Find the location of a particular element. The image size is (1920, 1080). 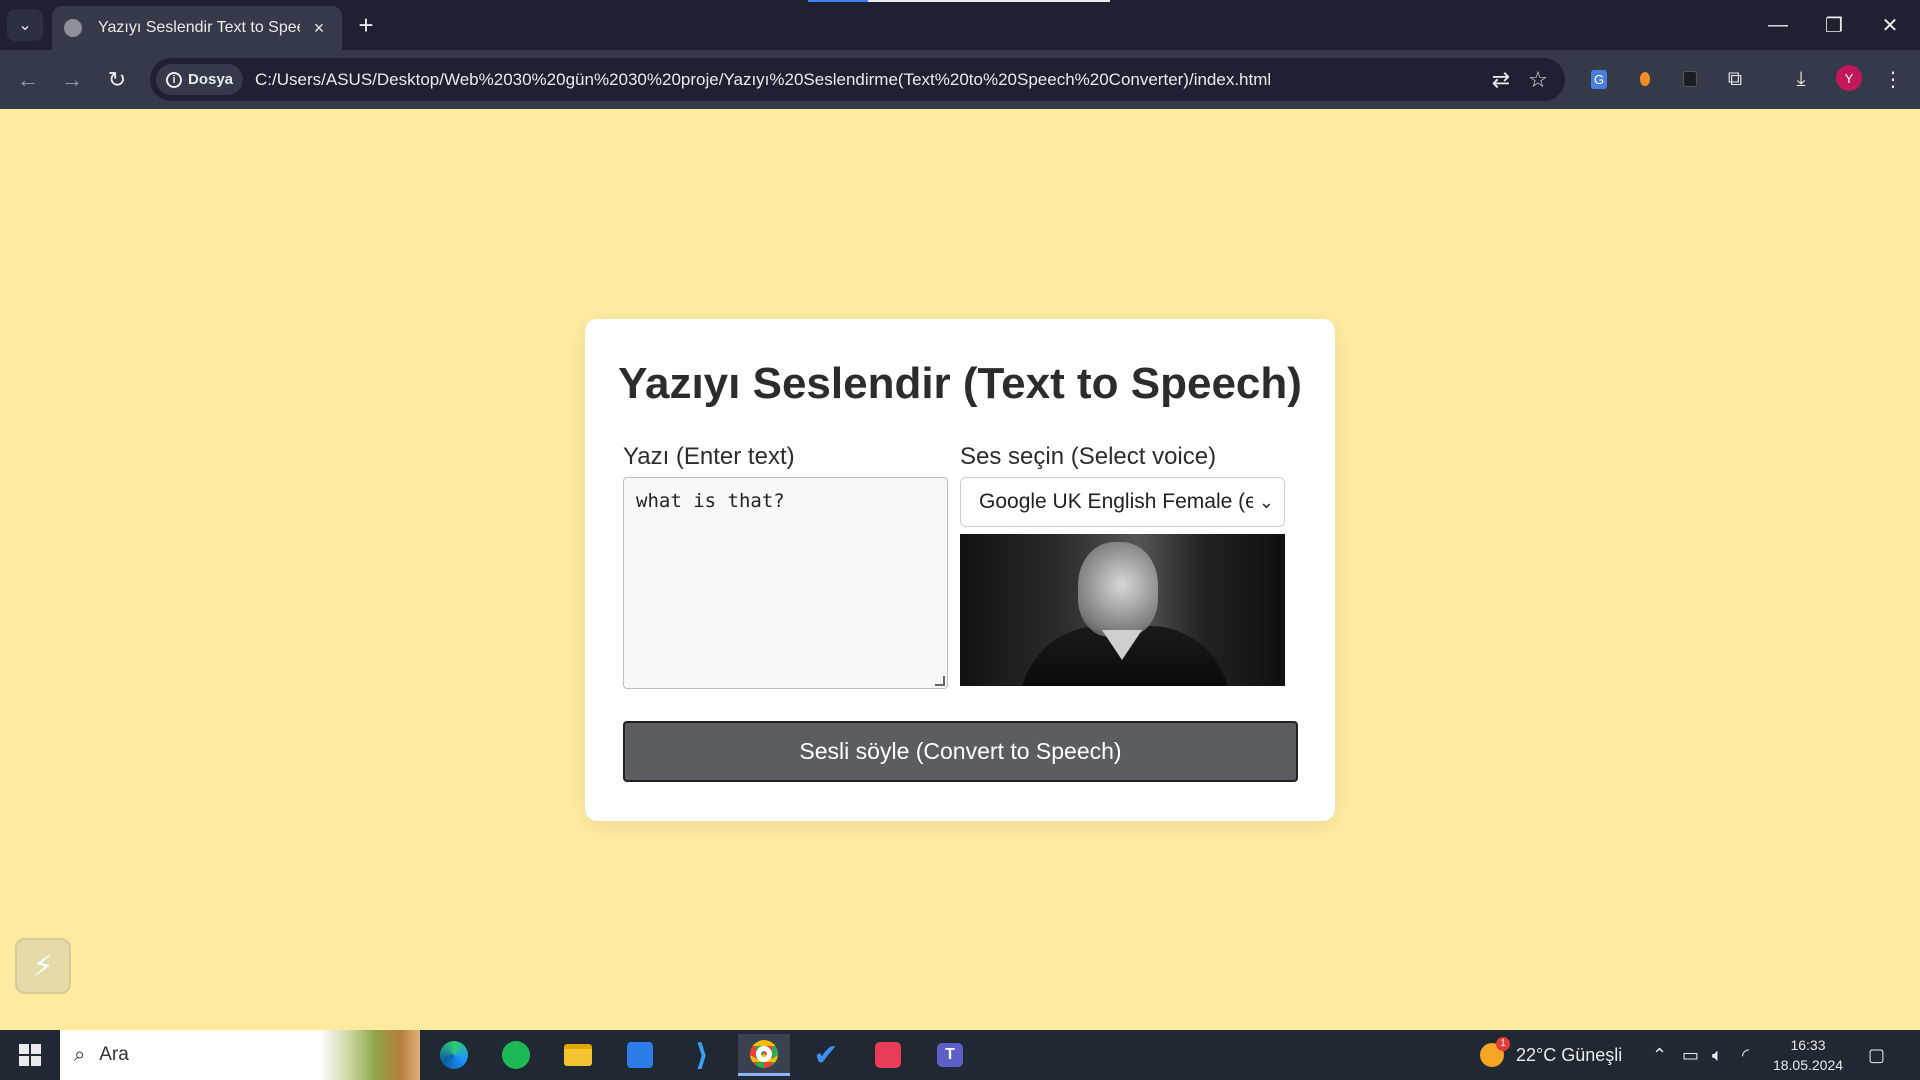

calendar-app-icon is located at coordinates (640, 1055).